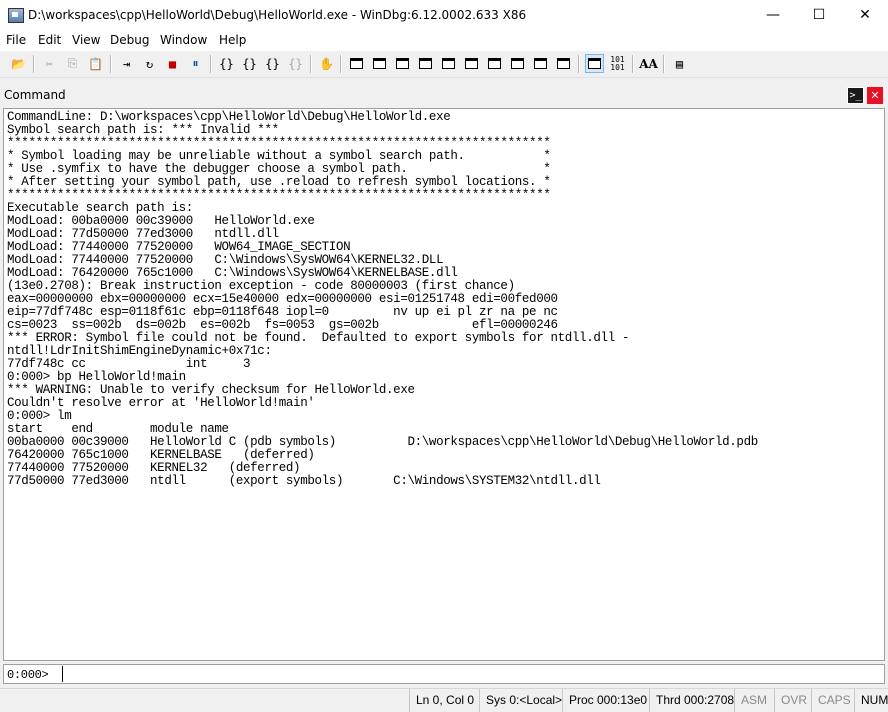 The height and width of the screenshot is (712, 888). Describe the element at coordinates (183, 40) in the screenshot. I see `menu-window: Window` at that location.